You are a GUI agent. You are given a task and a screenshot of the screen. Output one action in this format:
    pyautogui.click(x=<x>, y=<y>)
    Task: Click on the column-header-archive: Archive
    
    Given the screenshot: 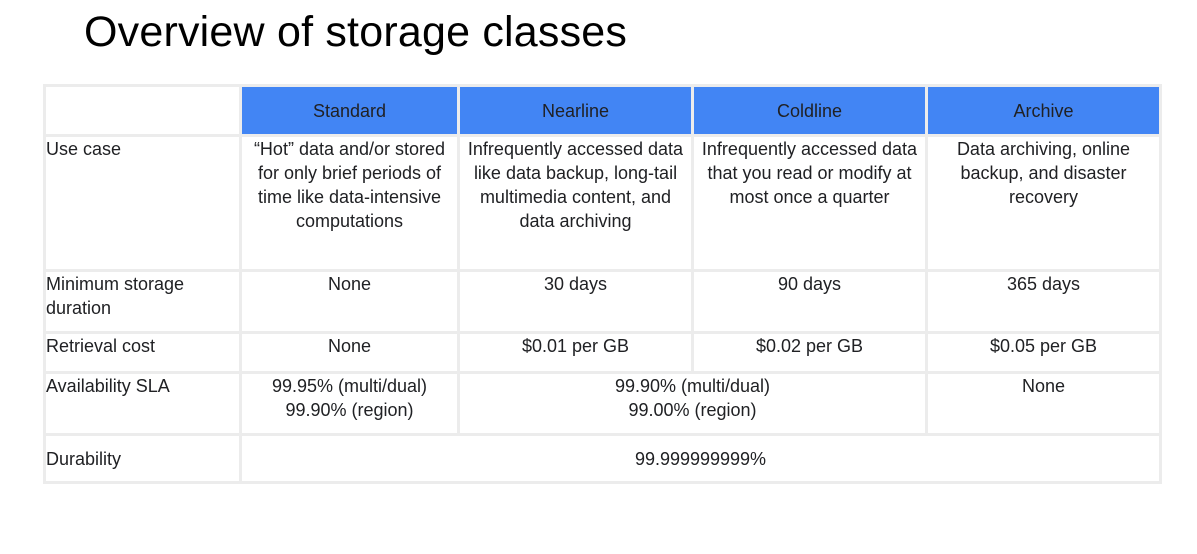 What is the action you would take?
    pyautogui.click(x=1043, y=110)
    